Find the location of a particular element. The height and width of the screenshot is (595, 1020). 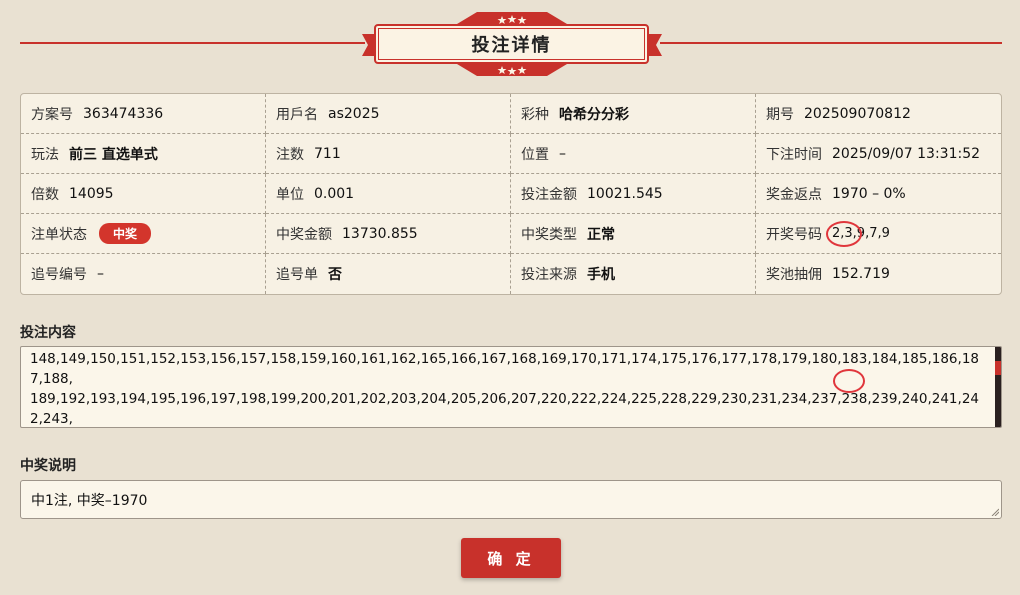

value-plan-no: 363474336 is located at coordinates (123, 113).